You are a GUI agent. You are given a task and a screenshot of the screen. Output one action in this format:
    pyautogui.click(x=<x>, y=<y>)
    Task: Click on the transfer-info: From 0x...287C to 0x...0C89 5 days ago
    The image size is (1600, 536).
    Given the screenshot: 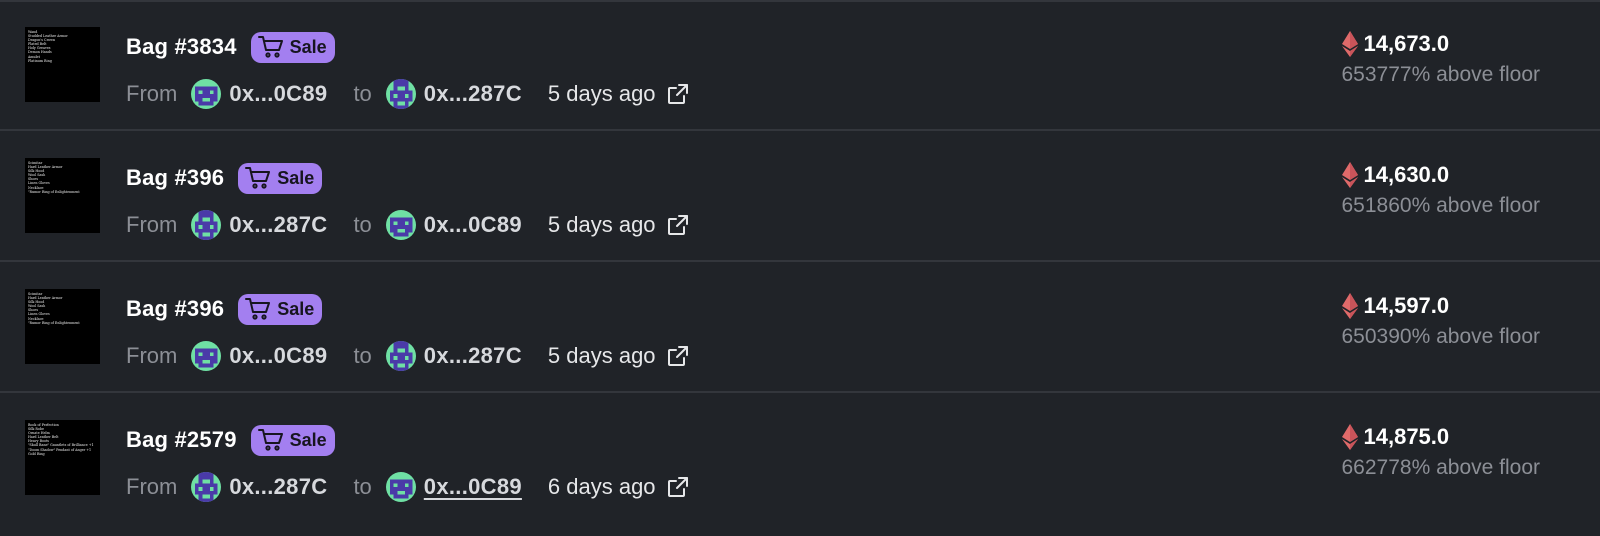 What is the action you would take?
    pyautogui.click(x=408, y=225)
    